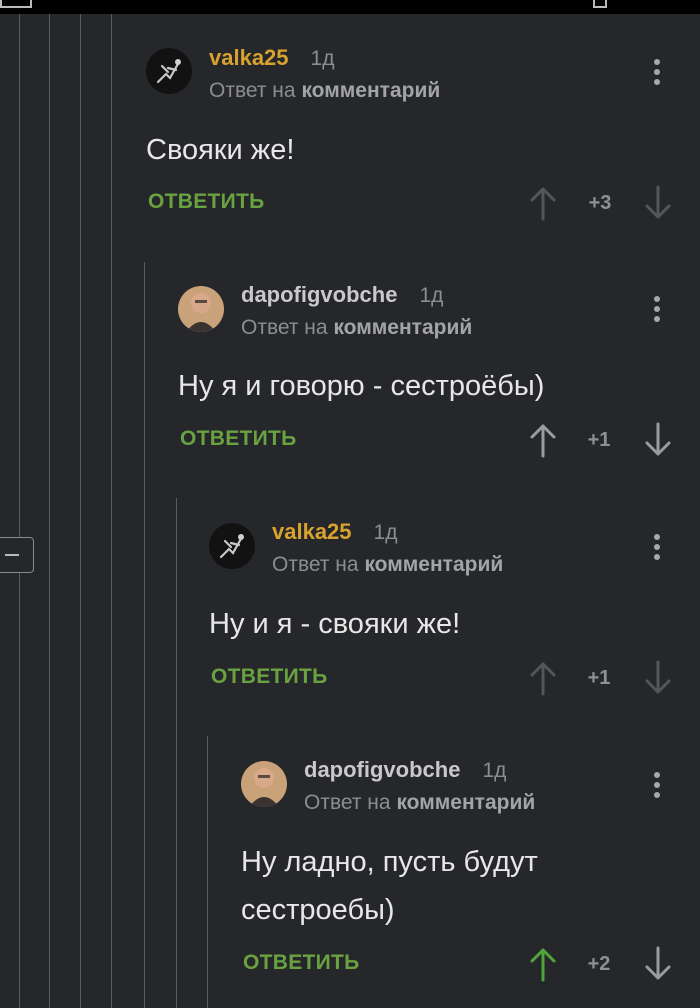  Describe the element at coordinates (16, 4) in the screenshot. I see `status-icon` at that location.